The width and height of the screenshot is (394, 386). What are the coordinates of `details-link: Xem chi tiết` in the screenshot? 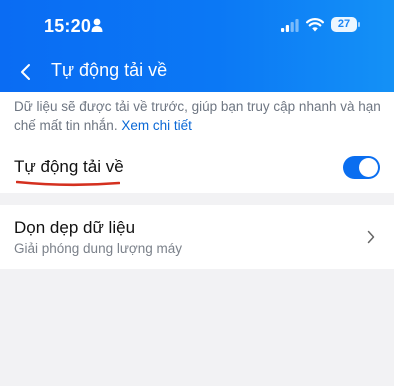 It's located at (156, 125).